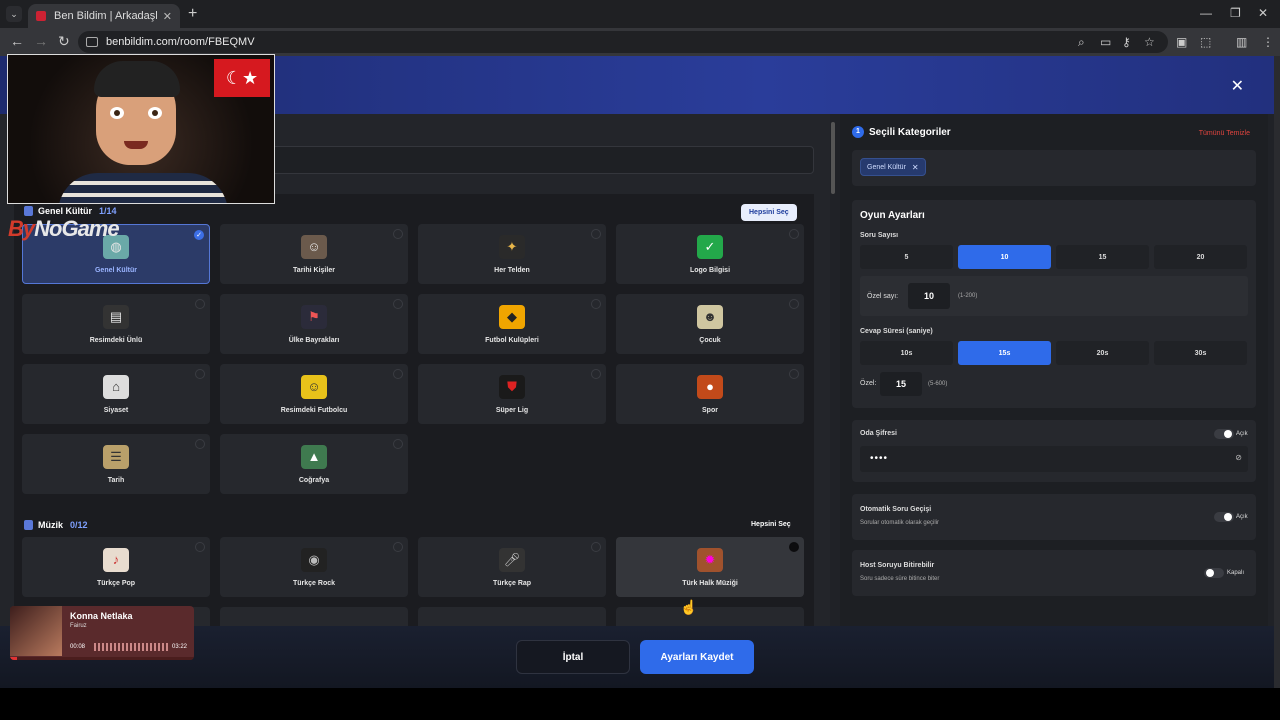 The height and width of the screenshot is (720, 1280). What do you see at coordinates (1238, 457) in the screenshot?
I see `eye-off-icon: ⊘` at bounding box center [1238, 457].